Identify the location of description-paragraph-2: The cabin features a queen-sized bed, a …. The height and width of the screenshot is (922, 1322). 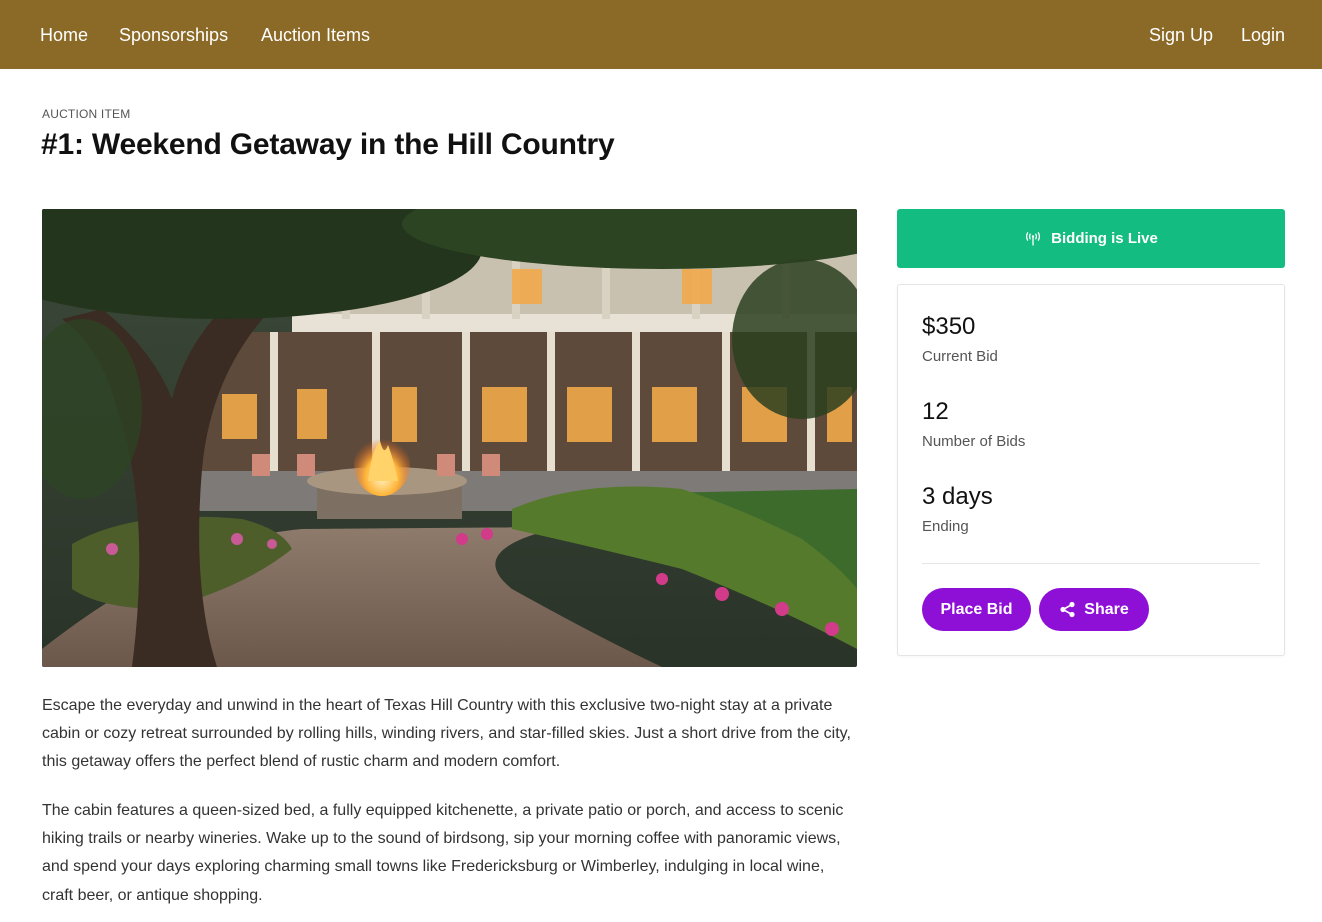
(443, 853).